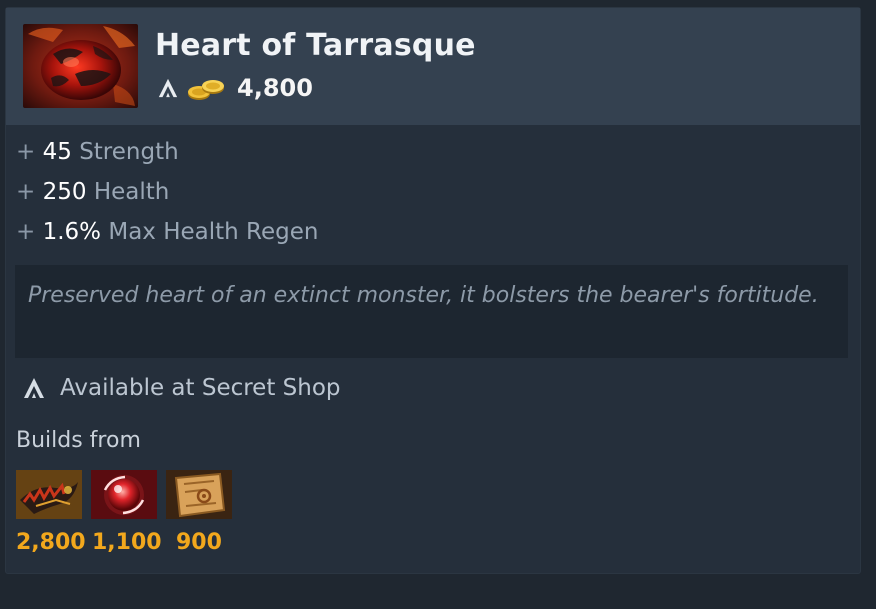 The height and width of the screenshot is (609, 876). I want to click on component-costs: 2,800 1,100 900, so click(119, 542).